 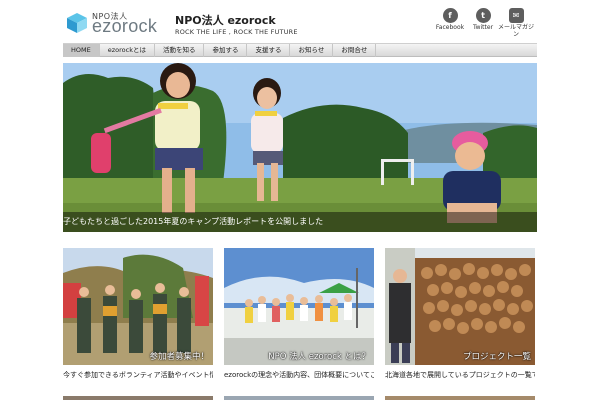 I want to click on site-logo: NPO法人 ezorock, so click(x=116, y=23).